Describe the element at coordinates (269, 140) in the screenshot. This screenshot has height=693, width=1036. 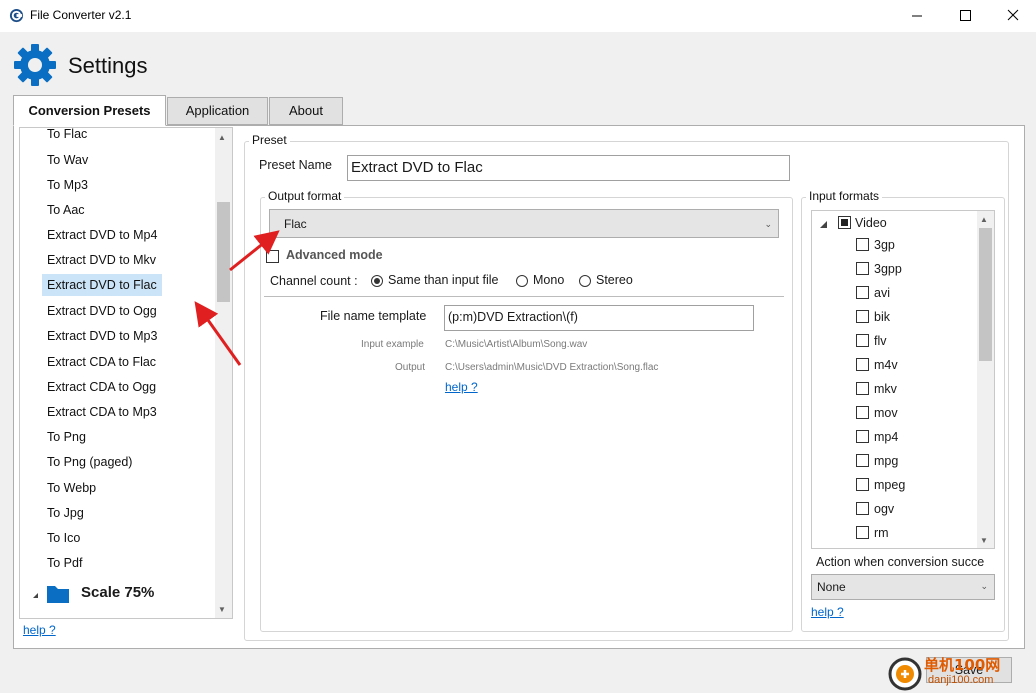
I see `preset-group-label: Preset` at that location.